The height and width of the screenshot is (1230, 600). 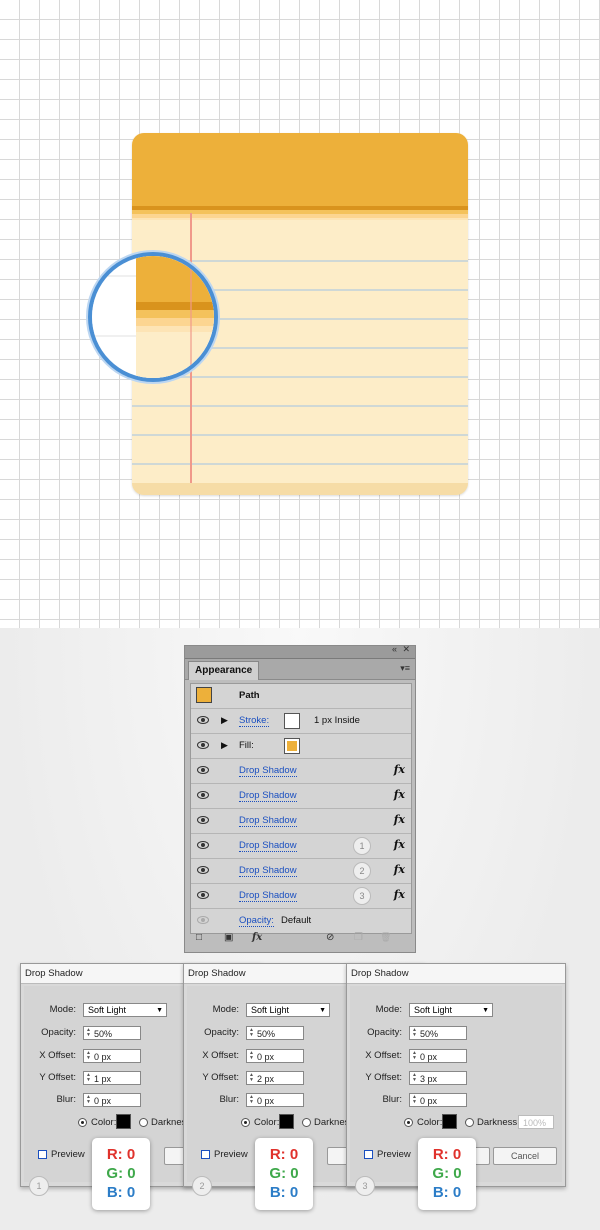 I want to click on clear-appearance-icon: ⊘, so click(x=330, y=937).